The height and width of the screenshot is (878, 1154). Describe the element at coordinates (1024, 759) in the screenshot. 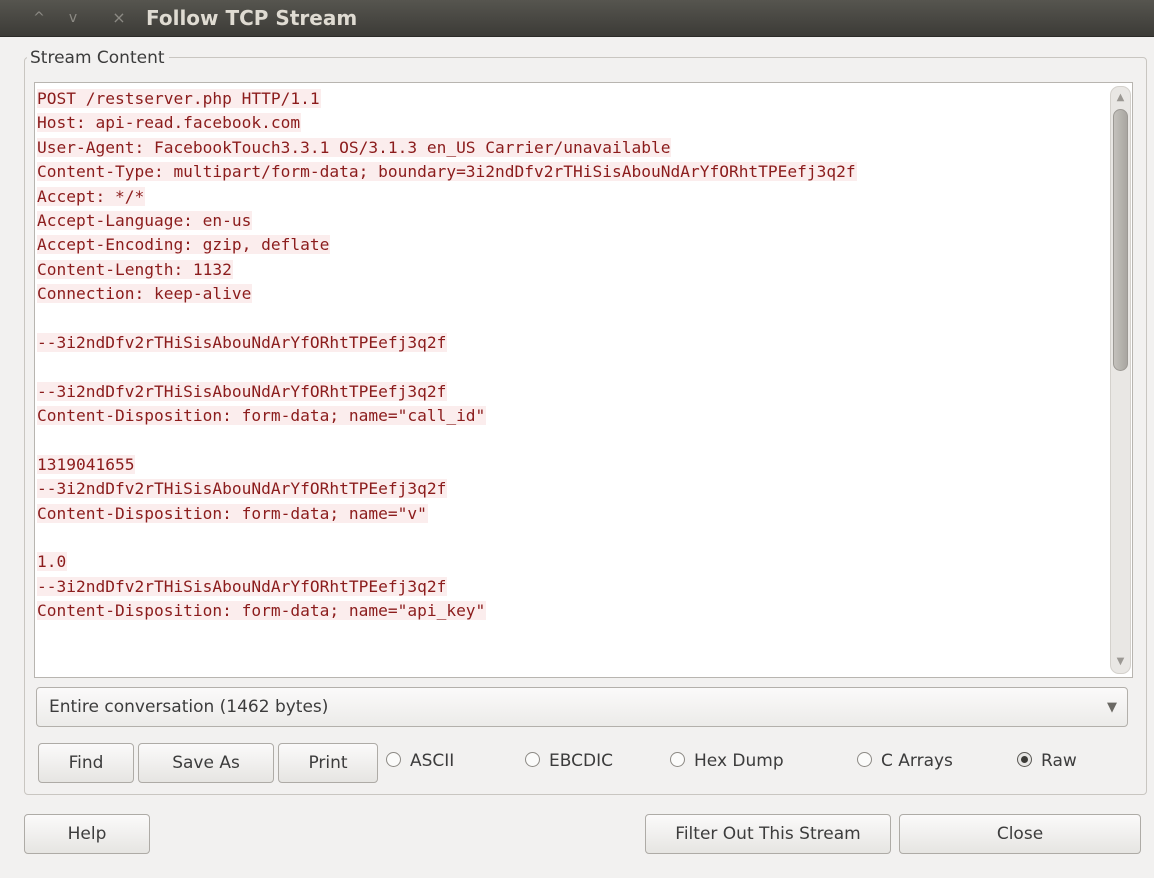

I see `radio-raw-indicator` at that location.